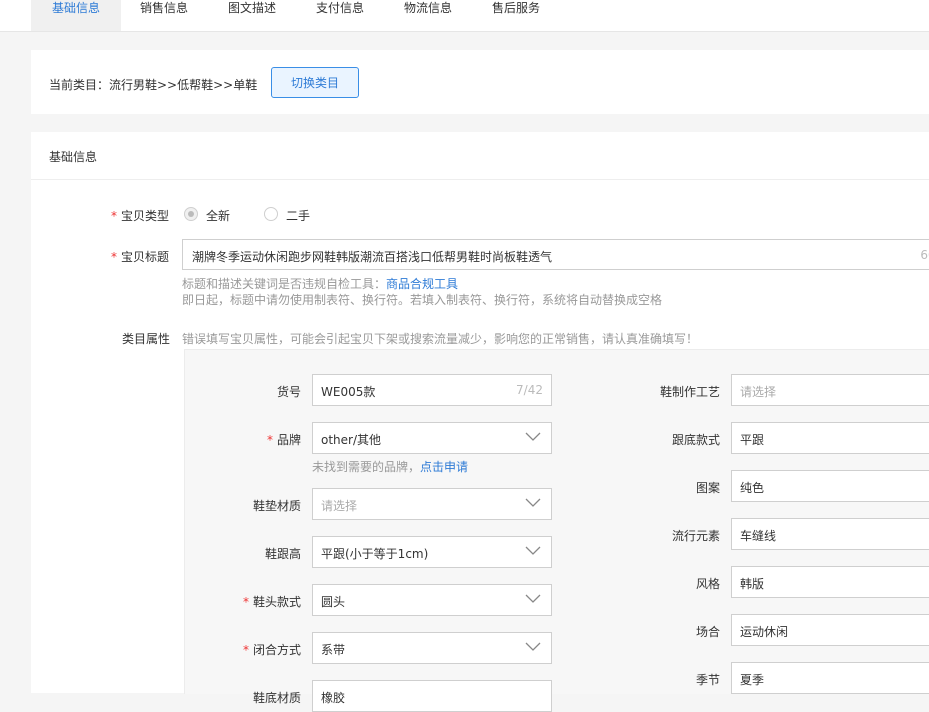 The image size is (929, 712). What do you see at coordinates (284, 440) in the screenshot?
I see `attr-label-brand: * 品牌` at bounding box center [284, 440].